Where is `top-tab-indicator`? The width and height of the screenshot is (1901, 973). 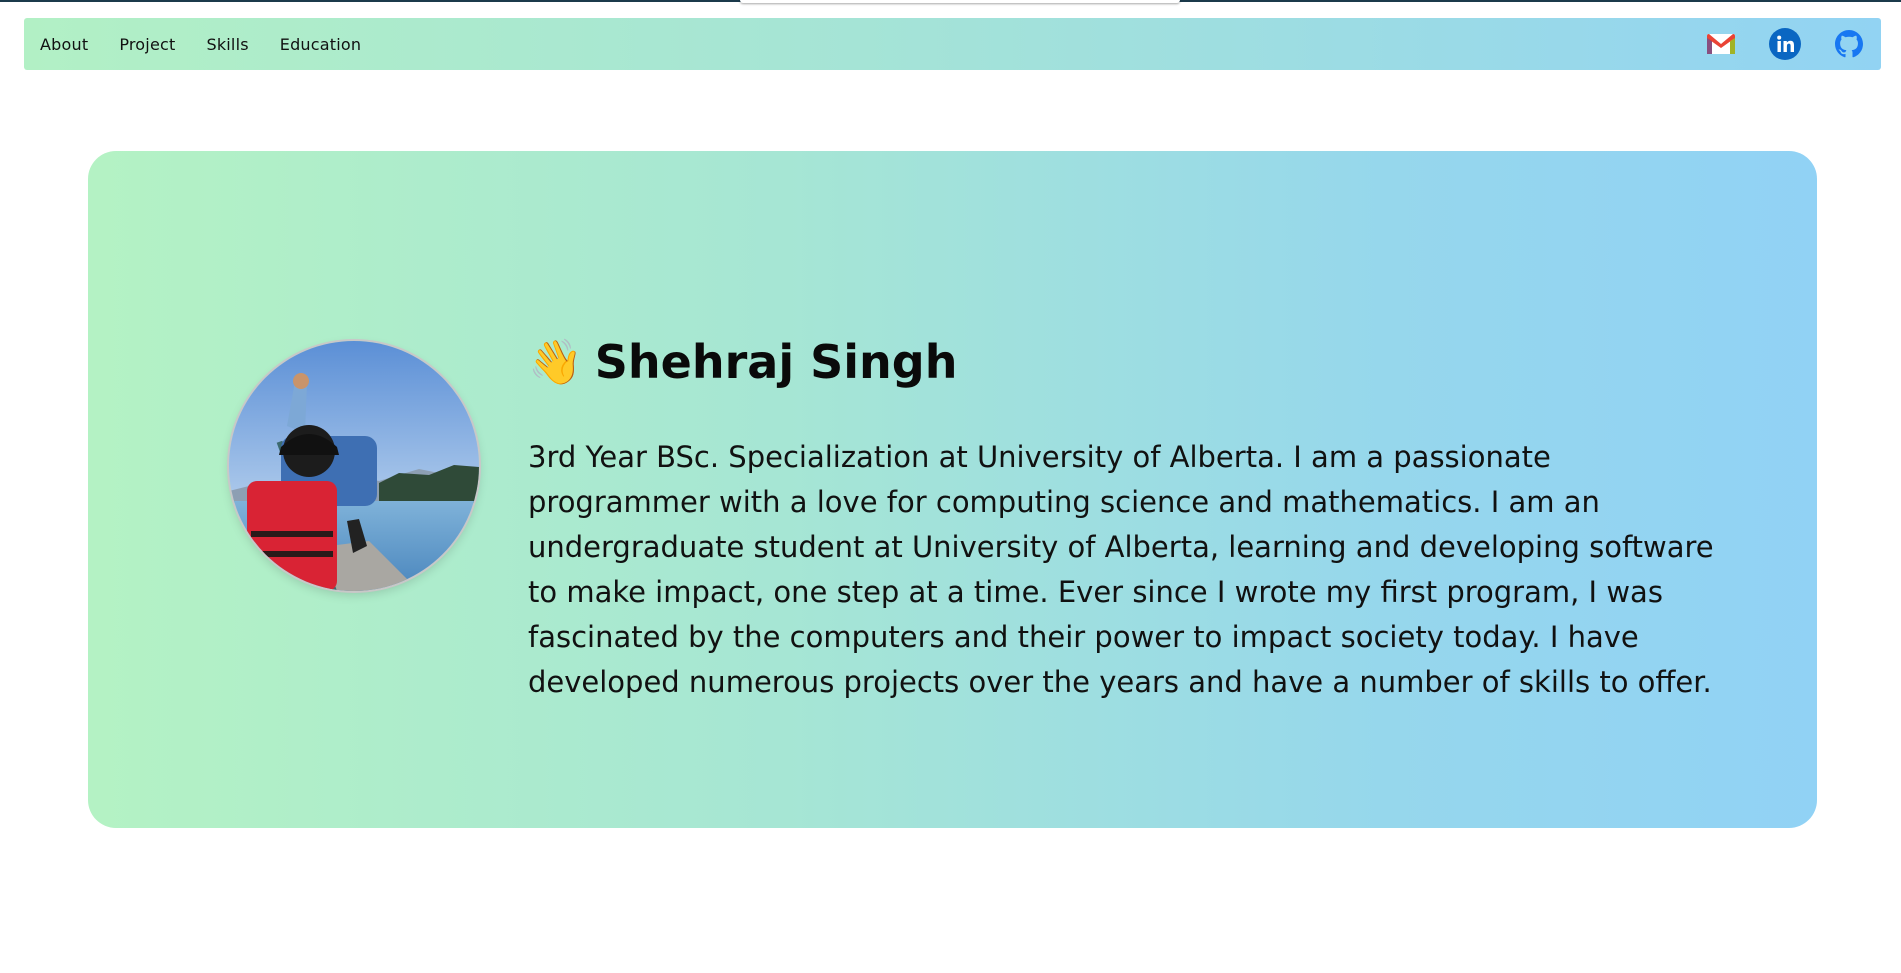
top-tab-indicator is located at coordinates (960, 1).